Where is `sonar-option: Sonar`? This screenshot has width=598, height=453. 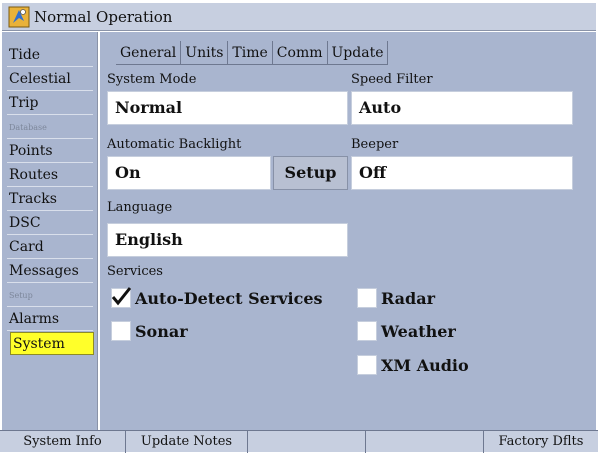 sonar-option: Sonar is located at coordinates (149, 331).